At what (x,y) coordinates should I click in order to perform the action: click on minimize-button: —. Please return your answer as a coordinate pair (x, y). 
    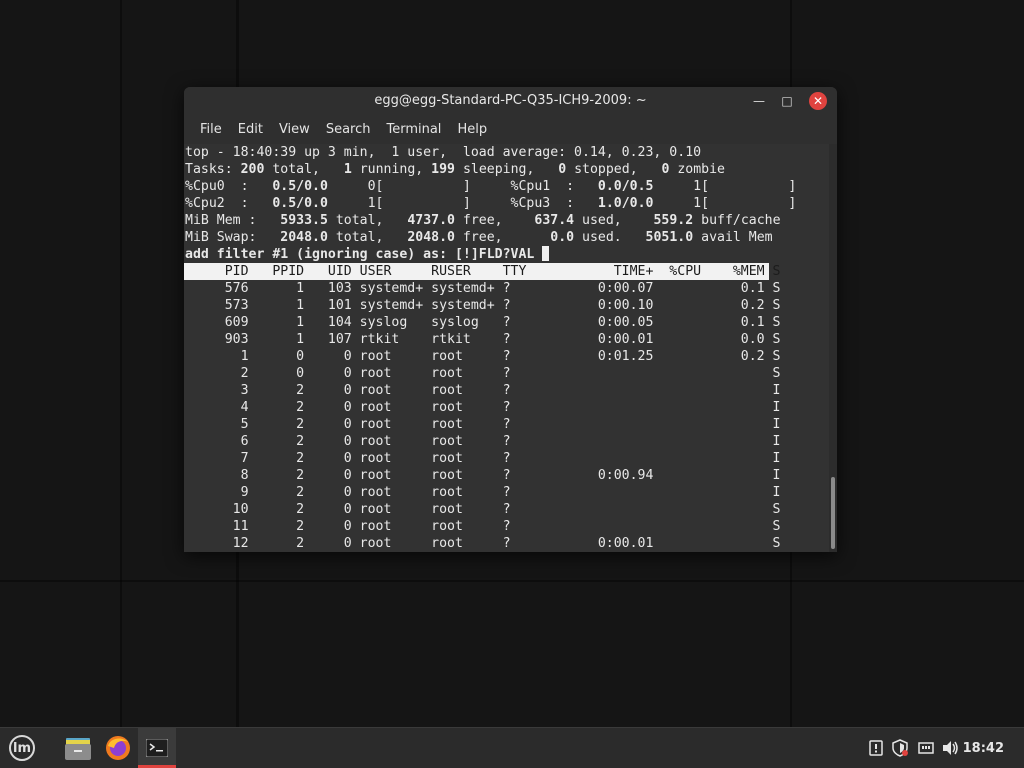
    Looking at the image, I should click on (759, 101).